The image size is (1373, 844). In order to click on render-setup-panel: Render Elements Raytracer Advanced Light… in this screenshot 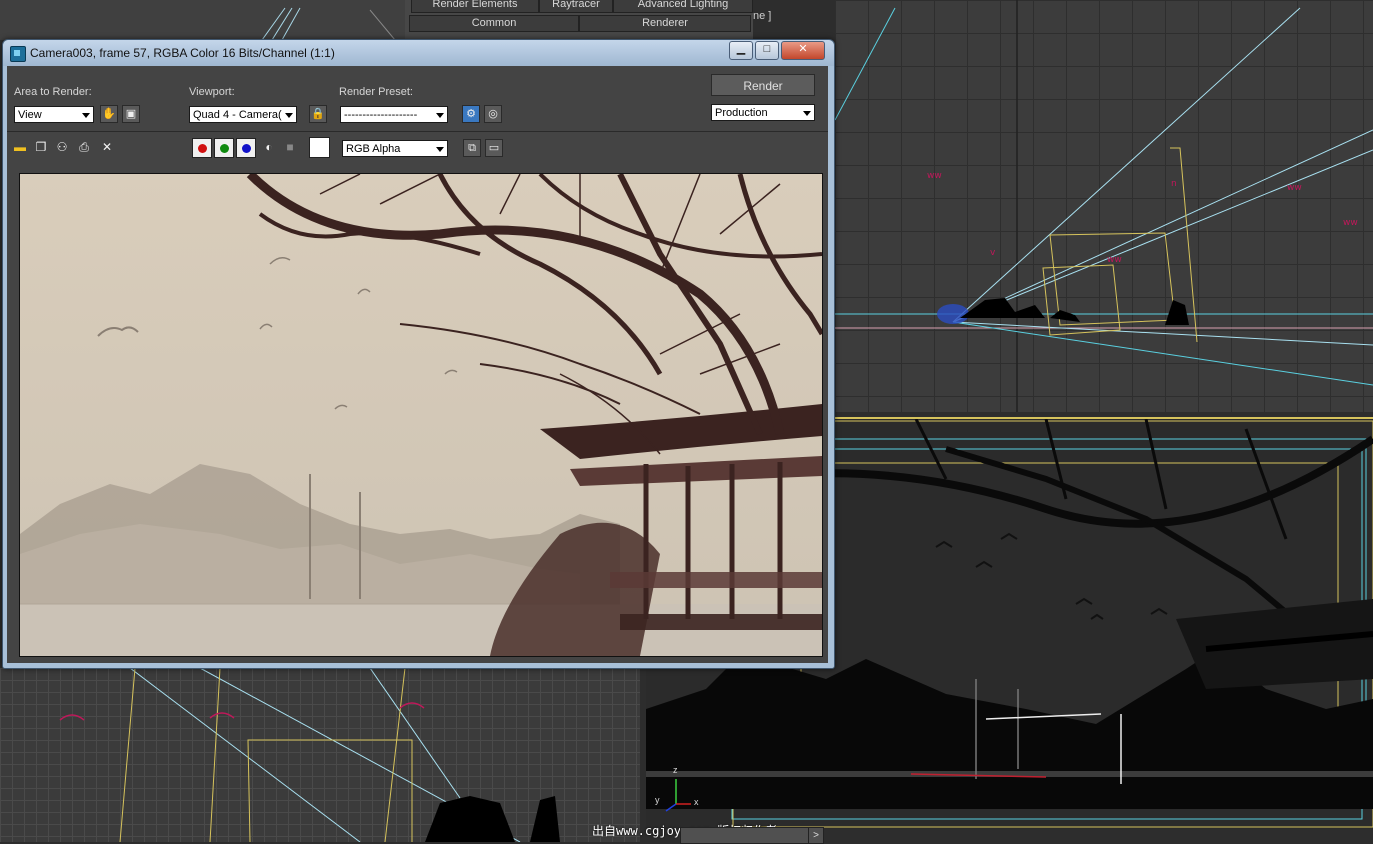, I will do `click(579, 20)`.